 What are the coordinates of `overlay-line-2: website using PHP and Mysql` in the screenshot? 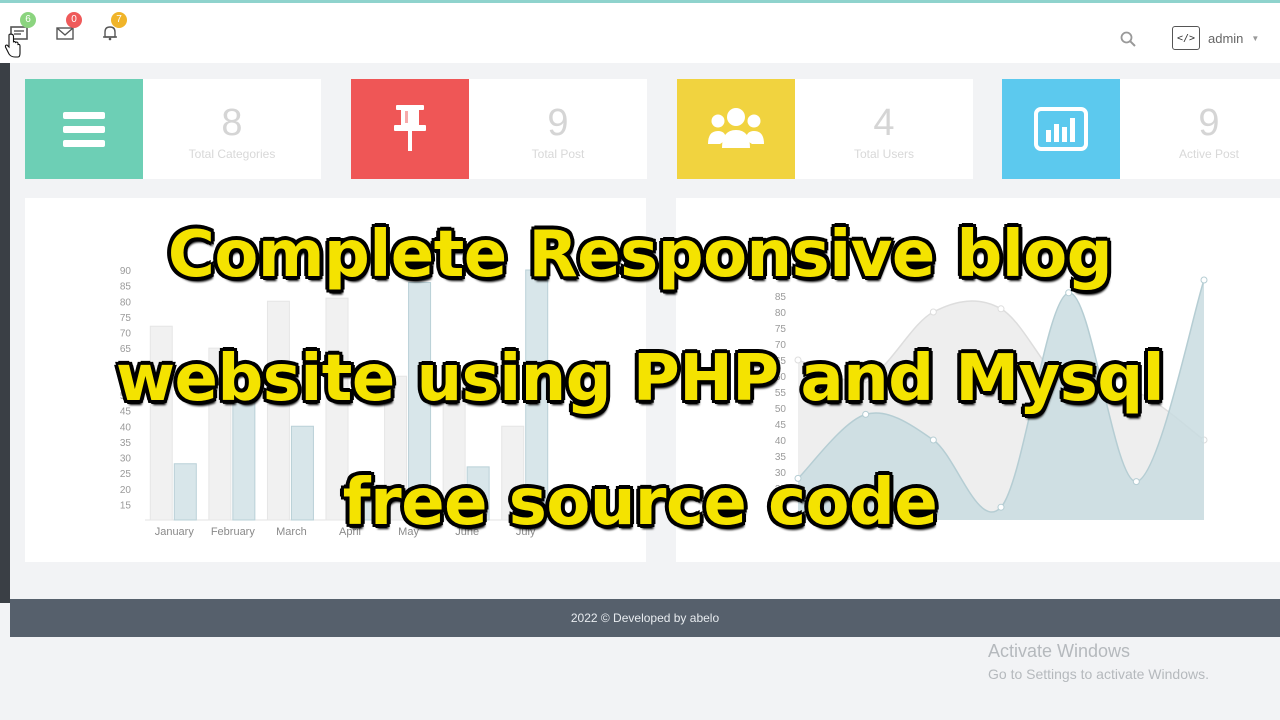 It's located at (640, 379).